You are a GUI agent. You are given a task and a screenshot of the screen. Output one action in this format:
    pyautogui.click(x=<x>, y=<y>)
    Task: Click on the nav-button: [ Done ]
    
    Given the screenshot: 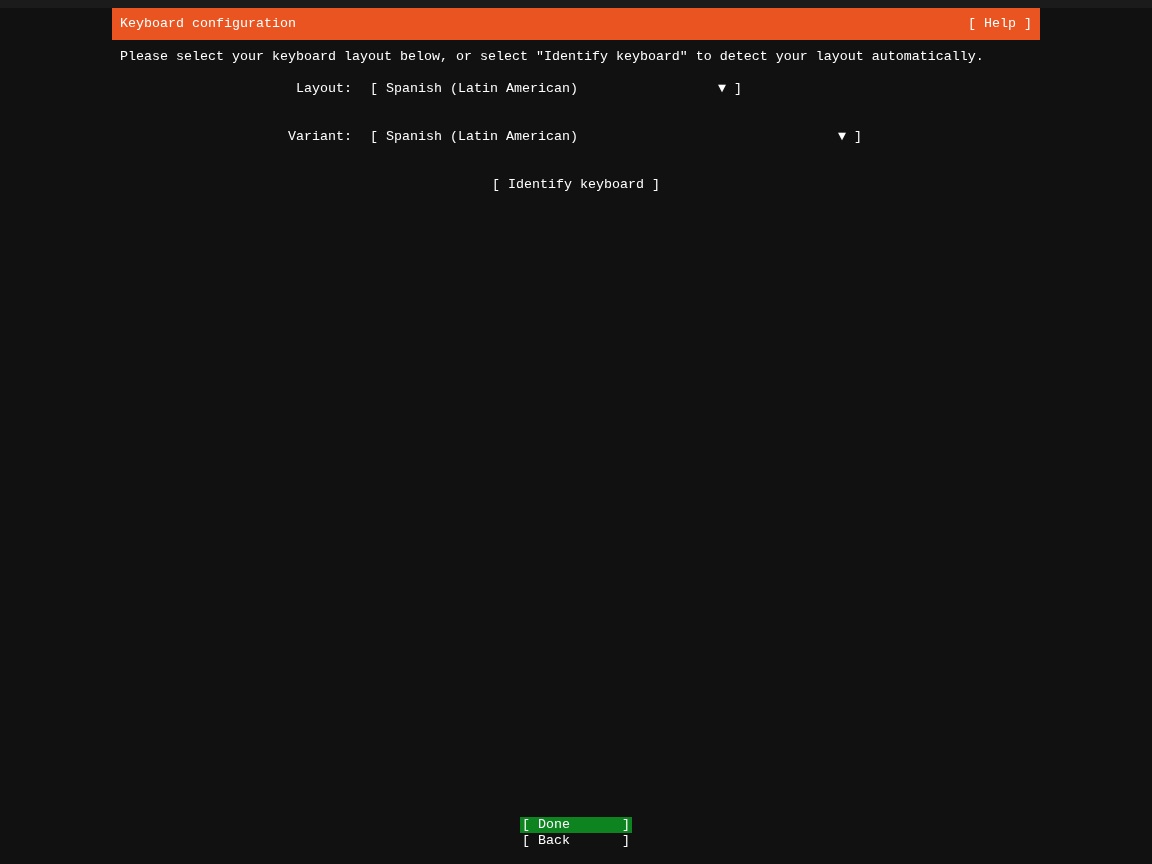 What is the action you would take?
    pyautogui.click(x=576, y=825)
    